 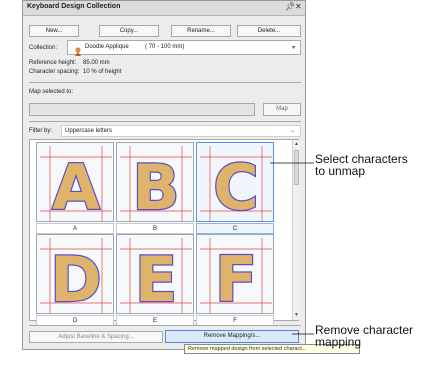 I want to click on callout-remove-line2: mapping, so click(x=338, y=342).